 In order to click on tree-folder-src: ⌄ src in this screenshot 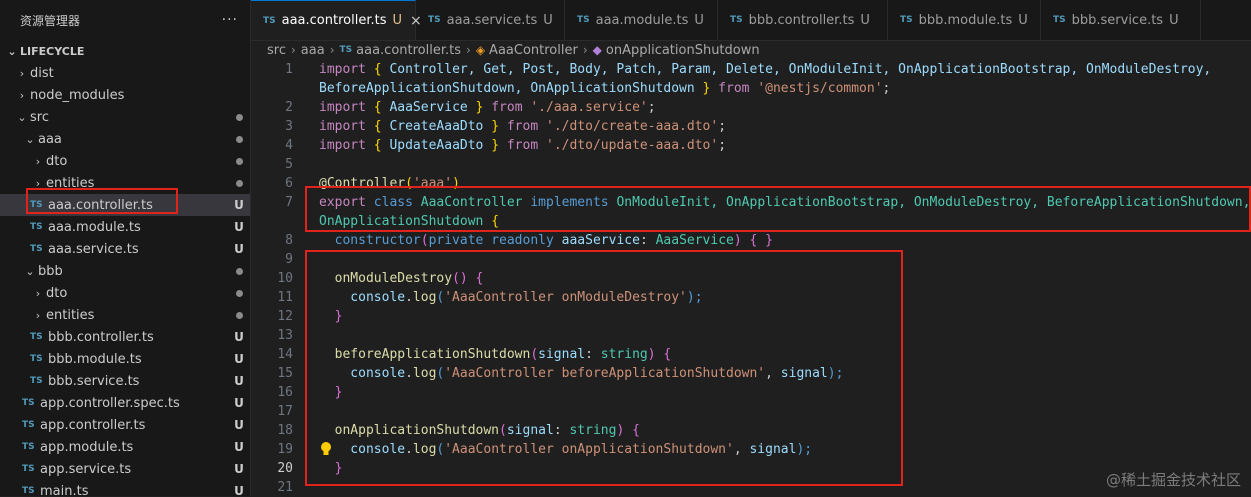, I will do `click(125, 117)`.